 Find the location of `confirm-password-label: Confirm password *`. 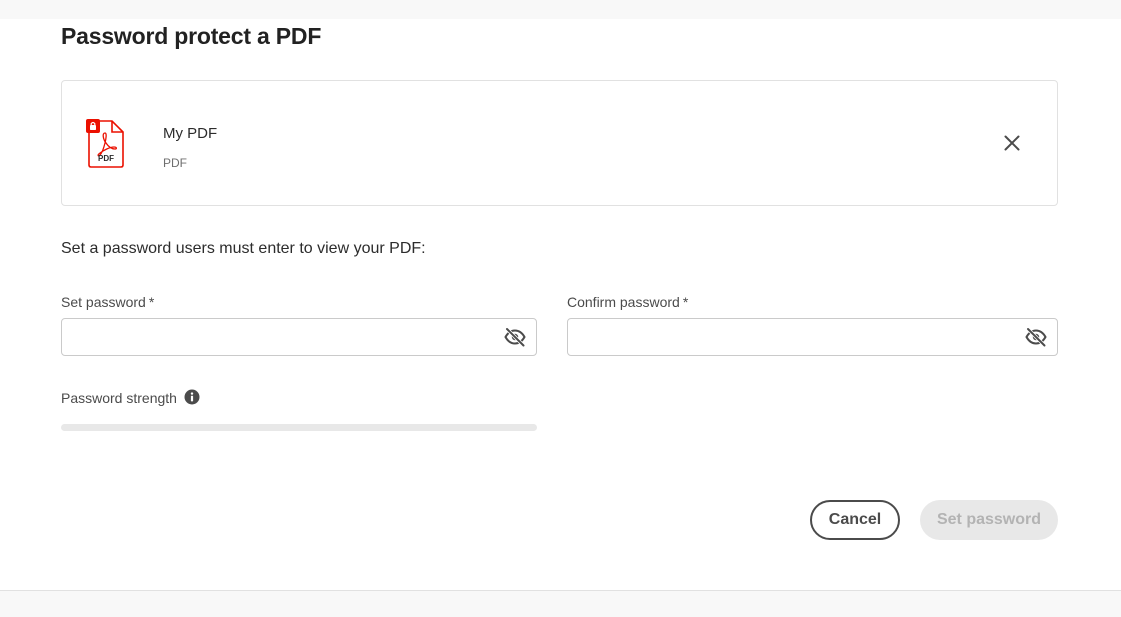

confirm-password-label: Confirm password * is located at coordinates (627, 302).